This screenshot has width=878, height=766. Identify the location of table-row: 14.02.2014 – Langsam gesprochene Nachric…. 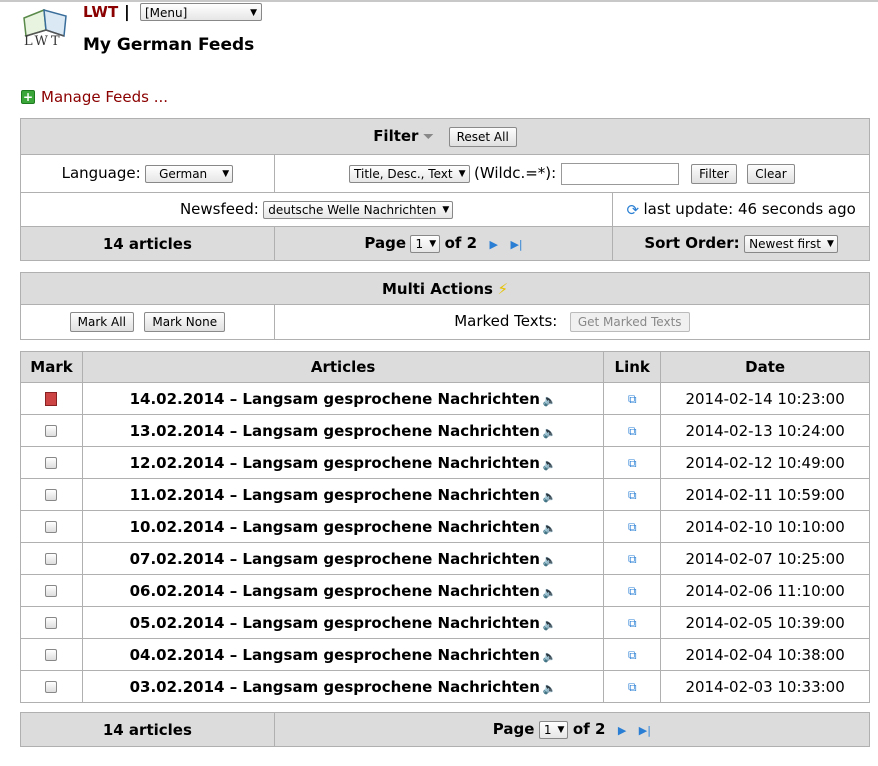
(445, 398).